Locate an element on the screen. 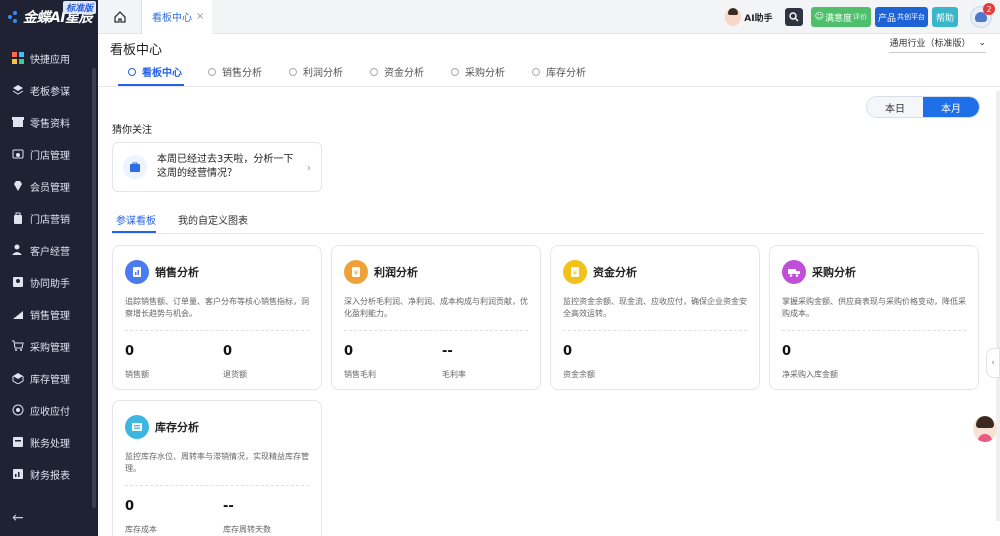 Image resolution: width=1000 pixels, height=536 pixels. notification-badge: 2 is located at coordinates (989, 9).